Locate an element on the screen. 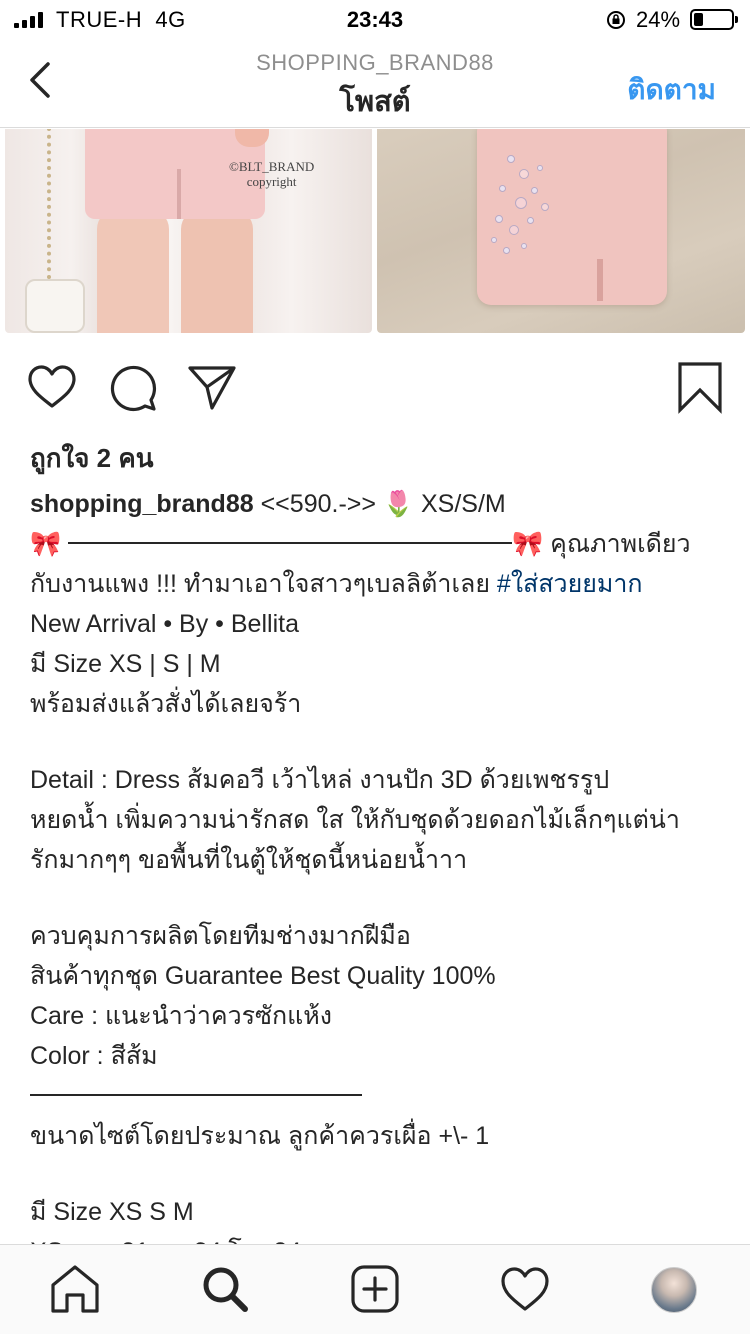  search-icon is located at coordinates (225, 1289).